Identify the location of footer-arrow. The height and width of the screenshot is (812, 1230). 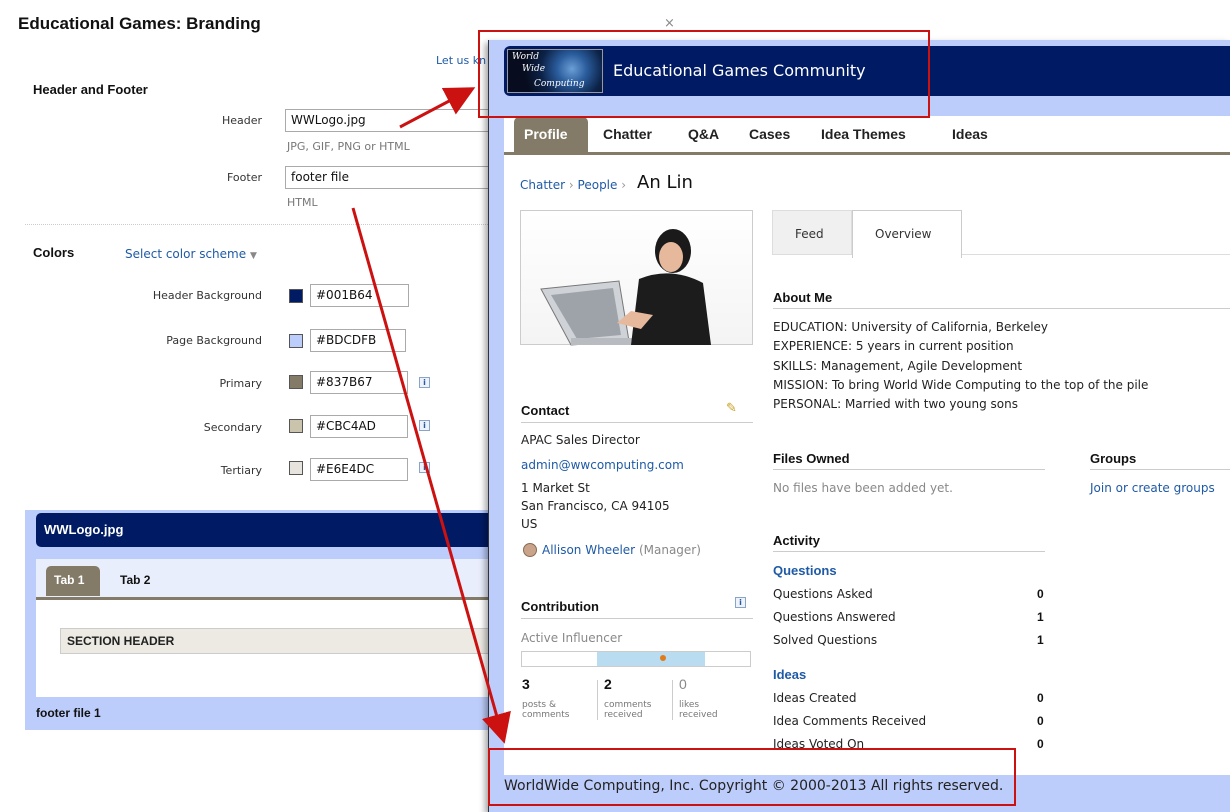
(431, 475).